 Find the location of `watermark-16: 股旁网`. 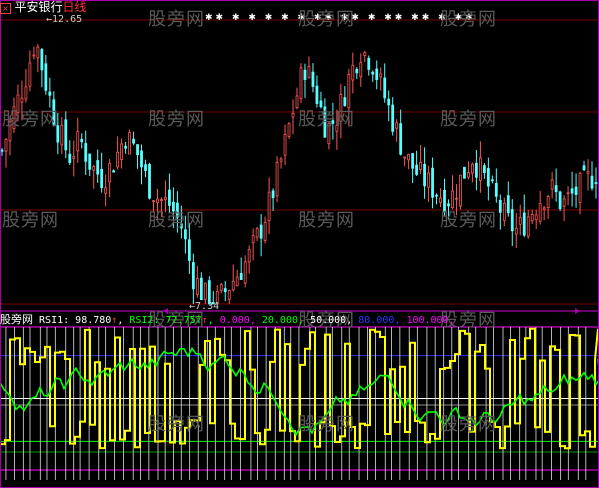

watermark-16: 股旁网 is located at coordinates (326, 424).